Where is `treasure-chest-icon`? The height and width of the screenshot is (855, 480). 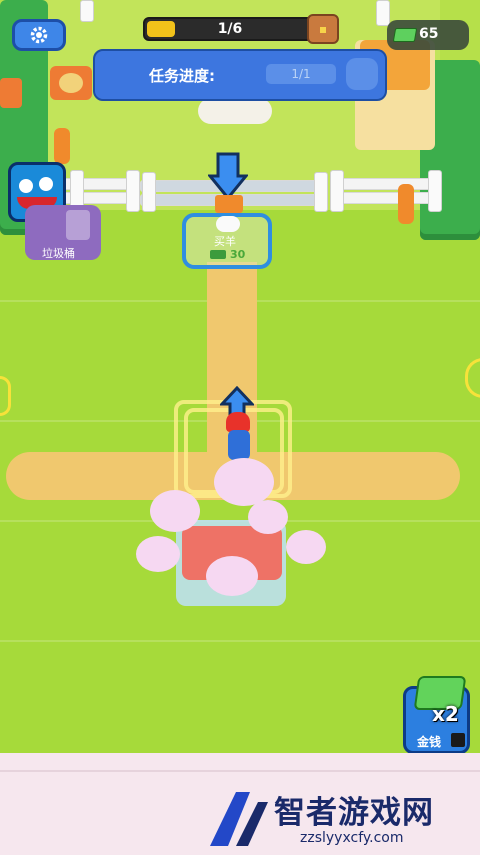
treasure-chest-icon is located at coordinates (323, 29).